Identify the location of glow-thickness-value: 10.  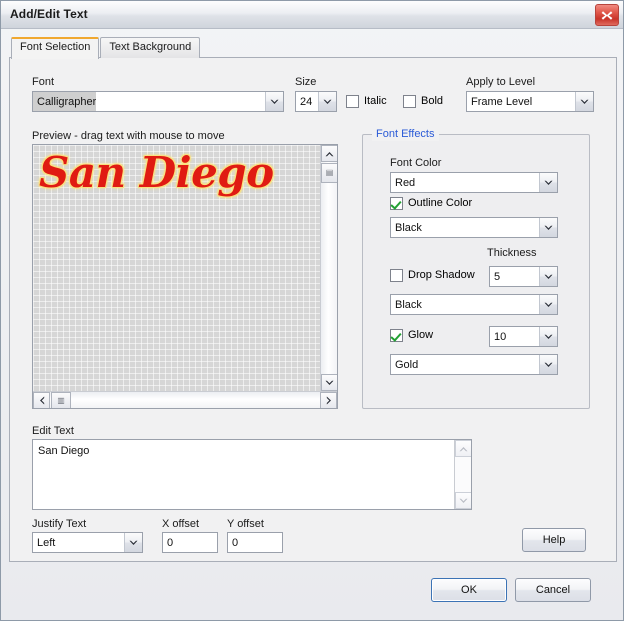
(500, 337).